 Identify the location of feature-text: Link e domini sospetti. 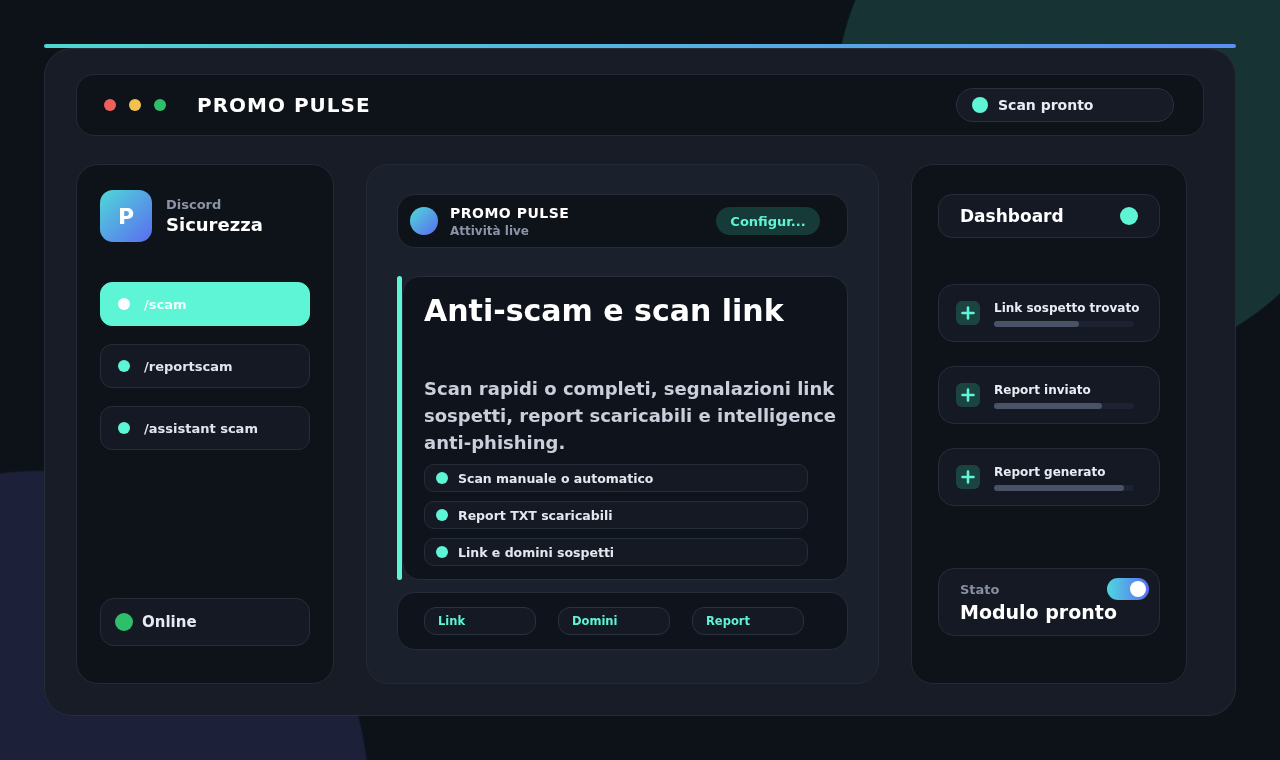
(536, 552).